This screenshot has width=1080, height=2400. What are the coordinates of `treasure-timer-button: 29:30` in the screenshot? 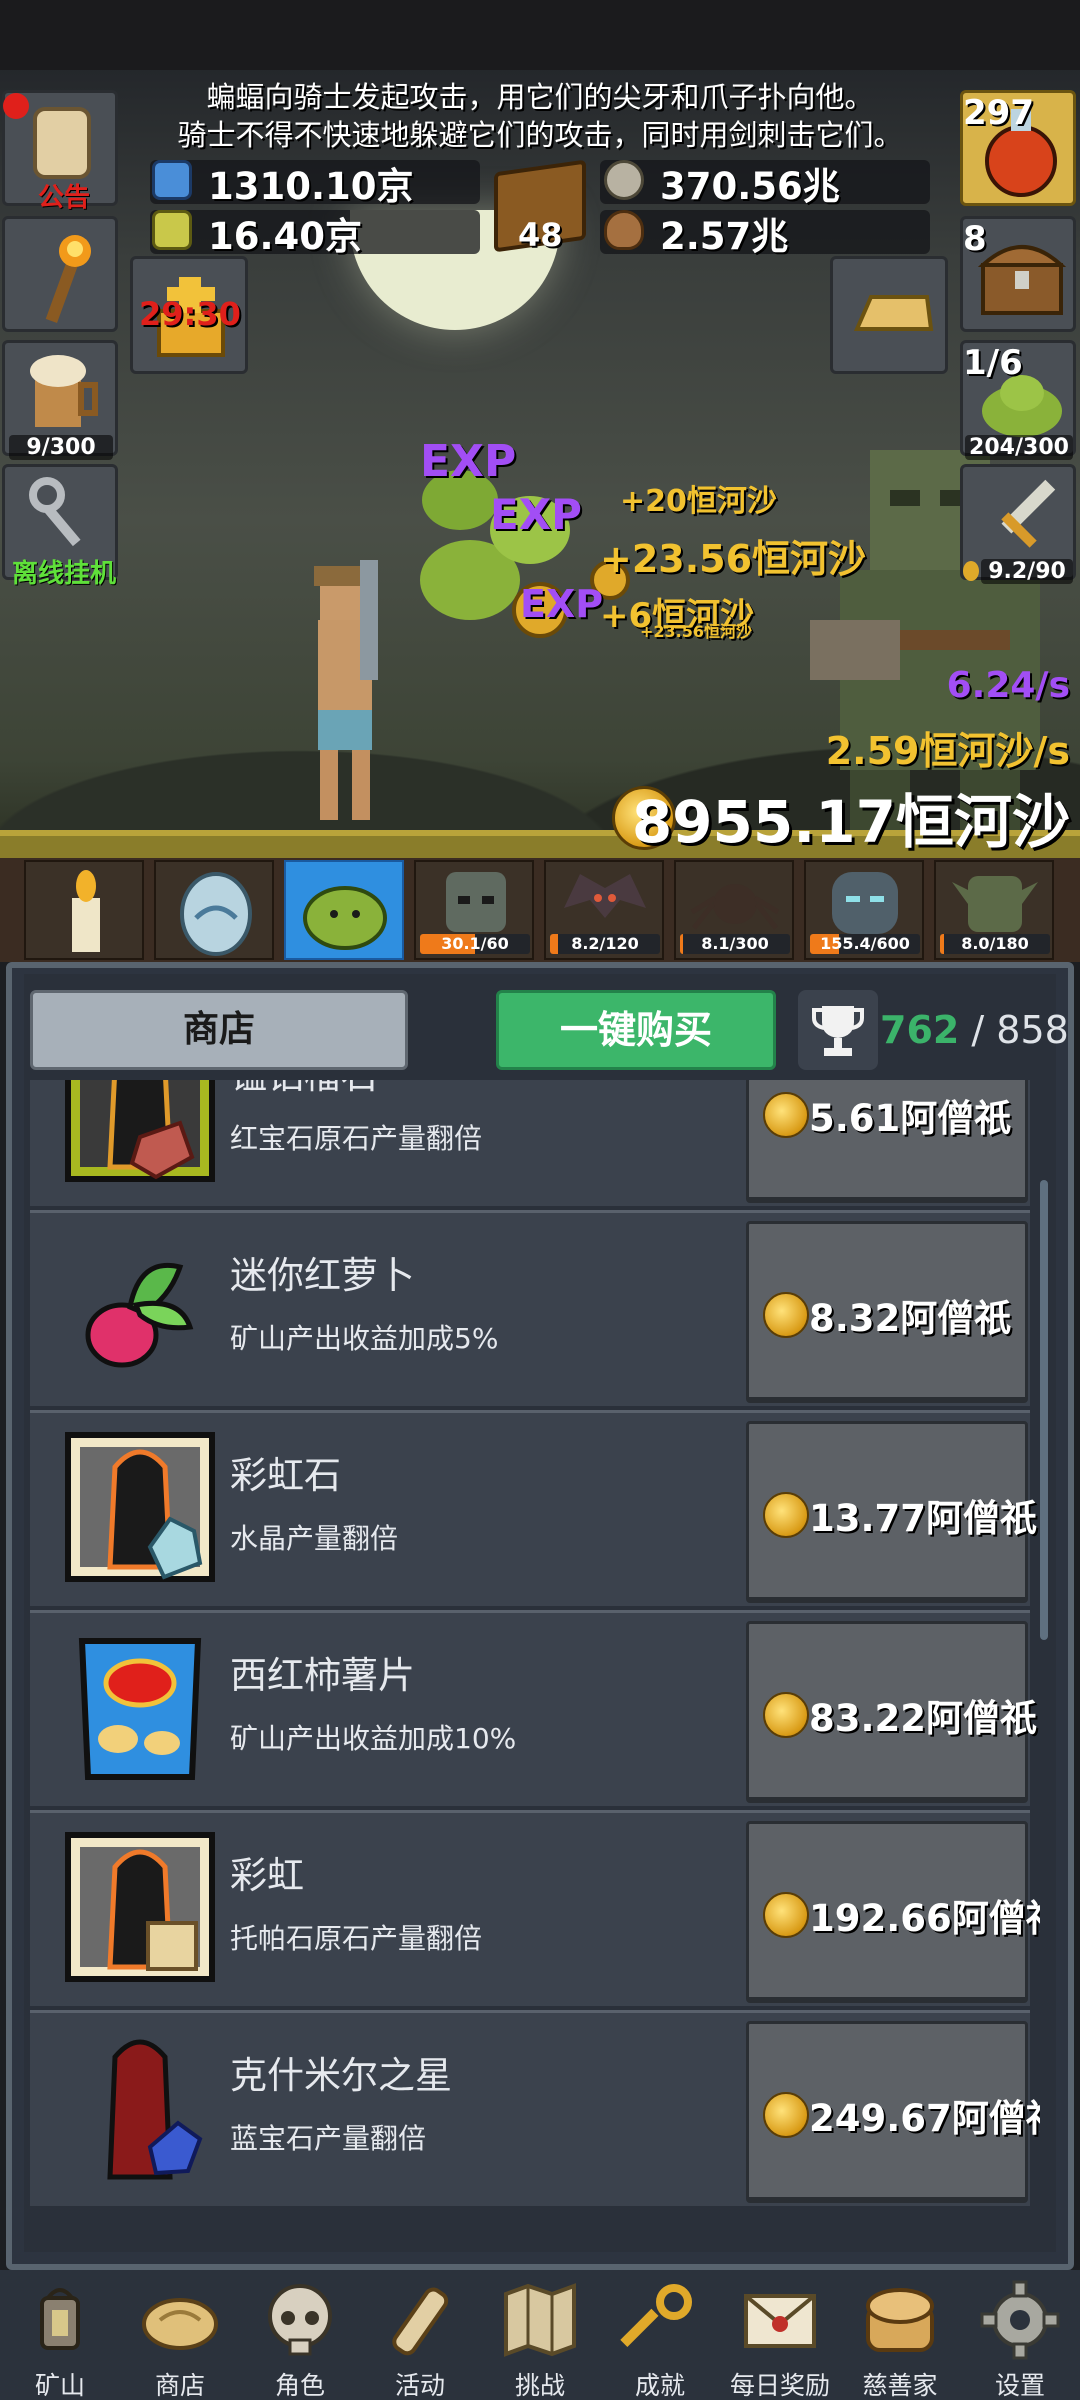 It's located at (189, 315).